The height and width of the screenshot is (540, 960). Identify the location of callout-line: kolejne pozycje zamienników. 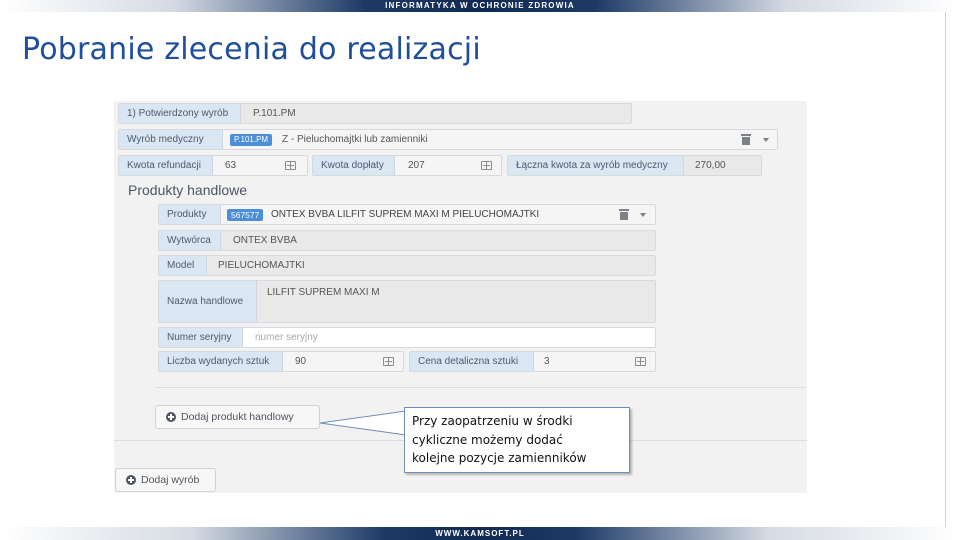
(499, 458).